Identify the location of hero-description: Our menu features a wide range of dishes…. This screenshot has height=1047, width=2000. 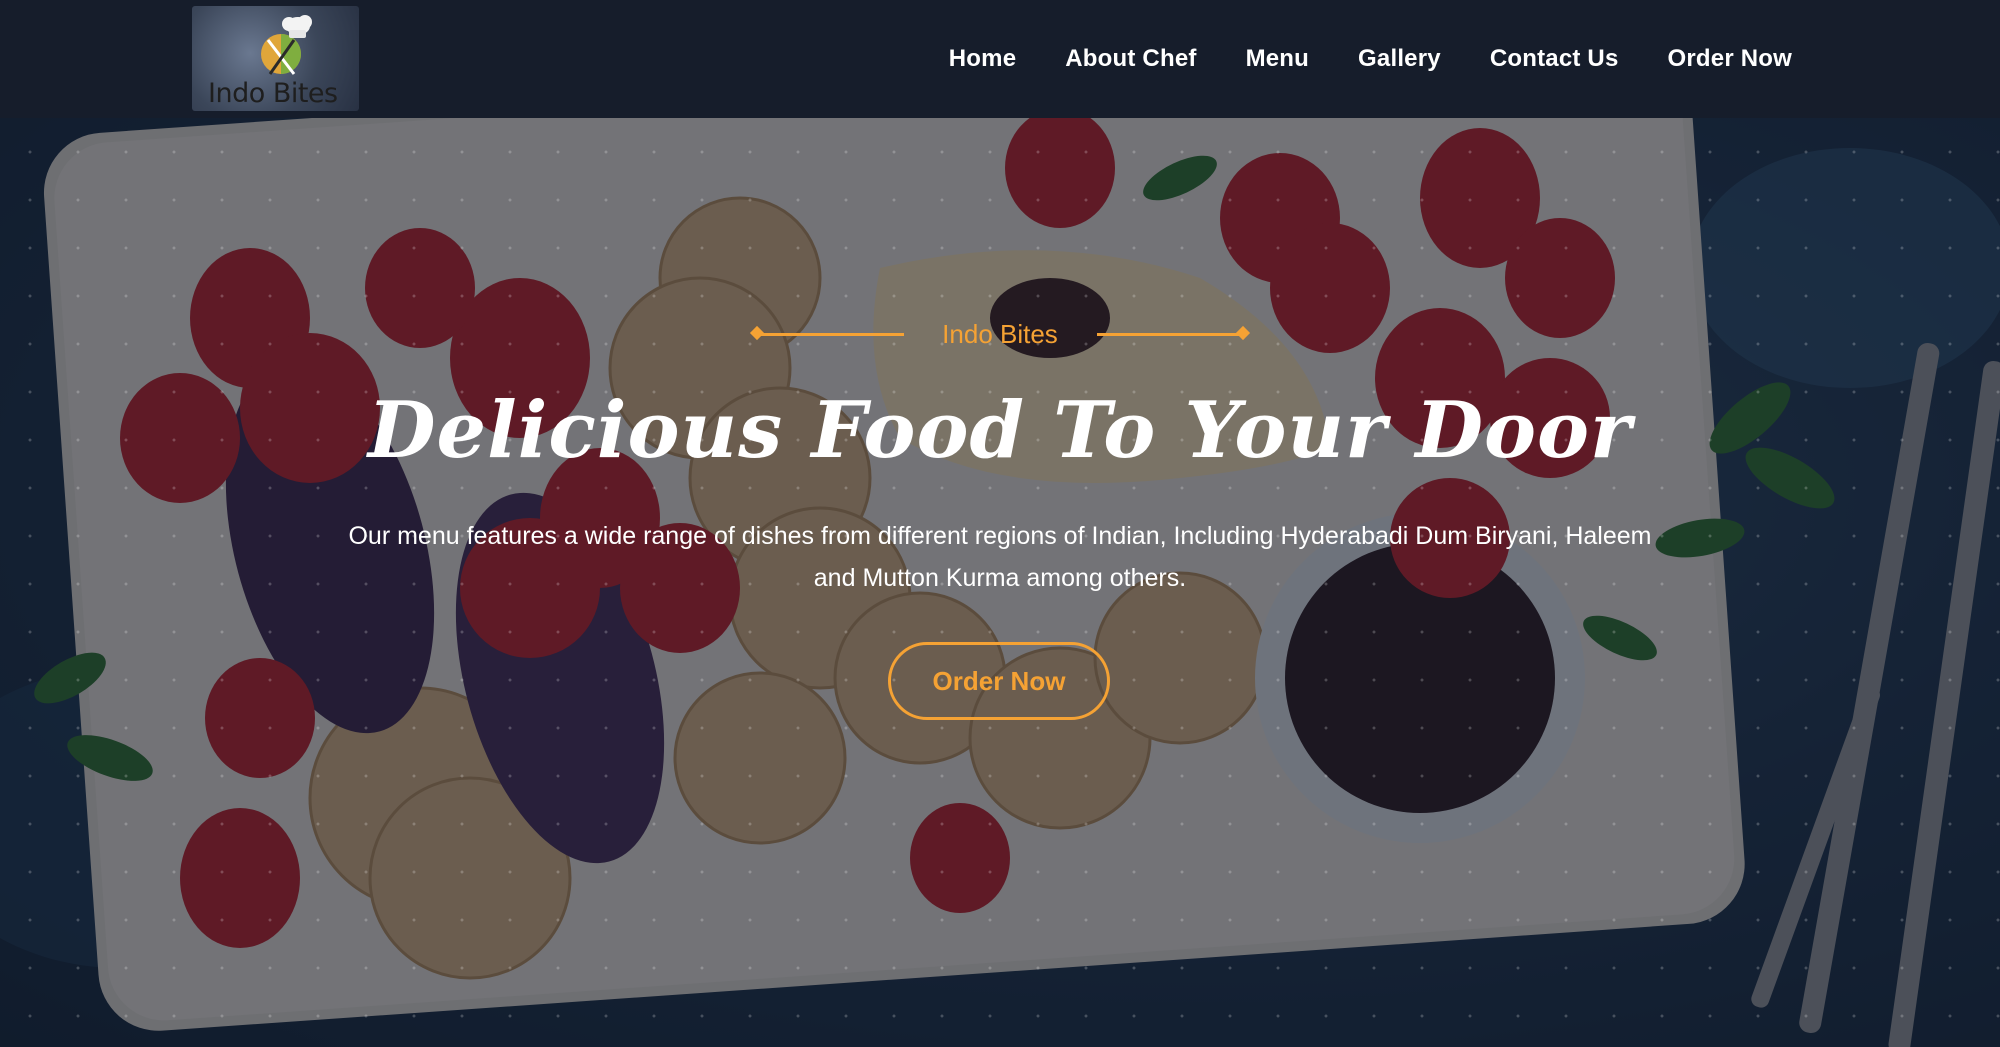
(1000, 557).